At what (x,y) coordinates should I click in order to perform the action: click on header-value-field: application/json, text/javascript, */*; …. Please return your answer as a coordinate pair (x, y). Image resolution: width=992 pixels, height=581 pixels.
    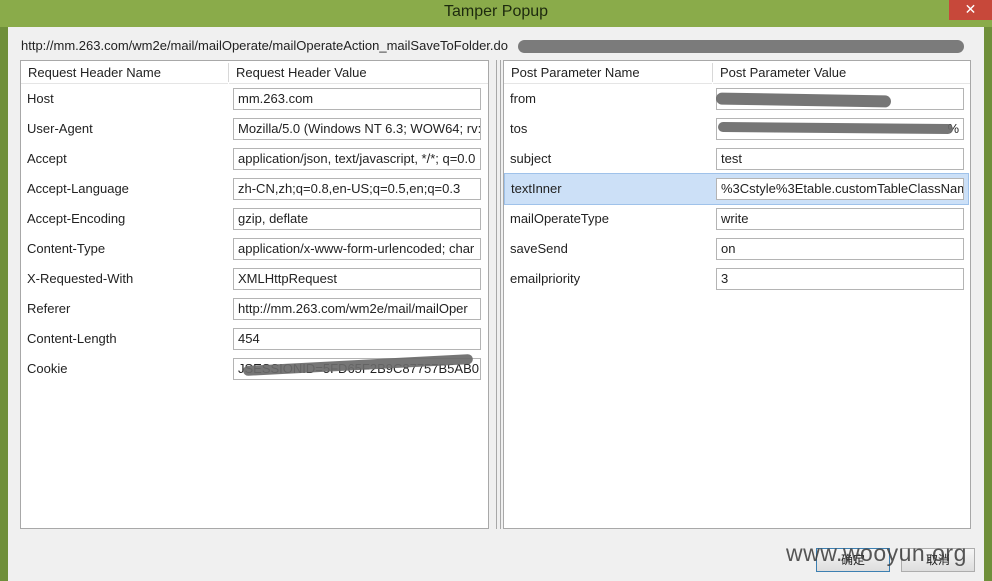
    Looking at the image, I should click on (357, 159).